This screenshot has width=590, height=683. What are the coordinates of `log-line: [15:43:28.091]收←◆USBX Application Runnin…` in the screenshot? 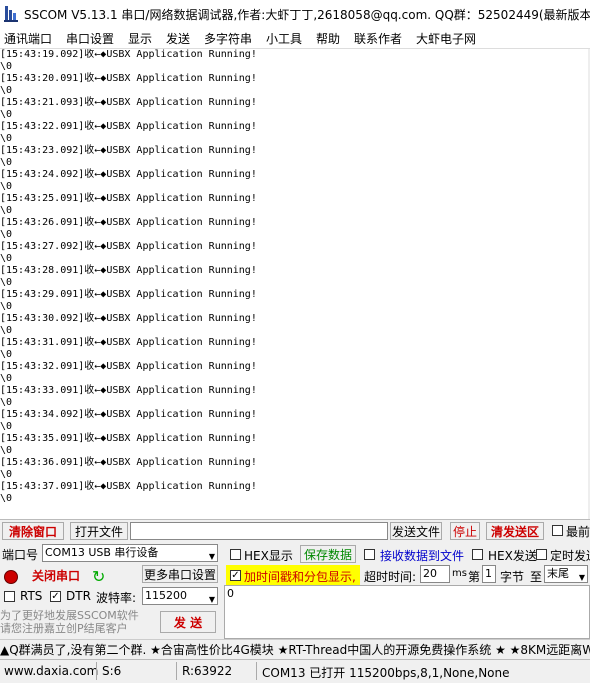 It's located at (128, 270).